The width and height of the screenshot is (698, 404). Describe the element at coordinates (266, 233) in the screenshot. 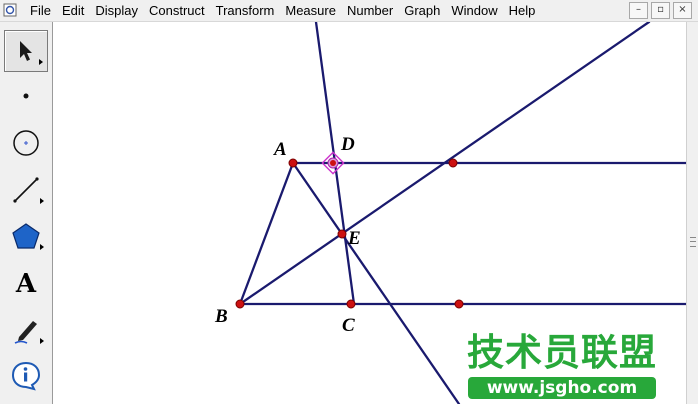

I see `segment-ab` at that location.